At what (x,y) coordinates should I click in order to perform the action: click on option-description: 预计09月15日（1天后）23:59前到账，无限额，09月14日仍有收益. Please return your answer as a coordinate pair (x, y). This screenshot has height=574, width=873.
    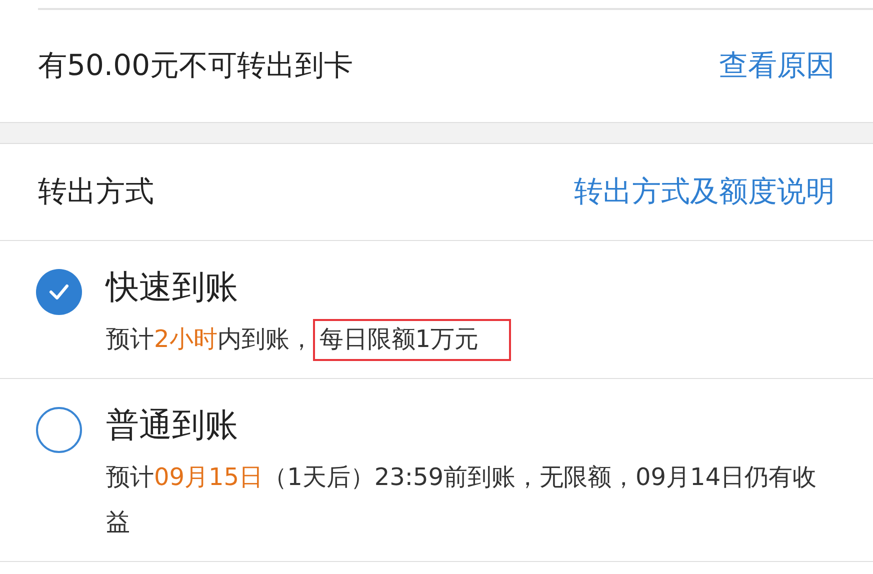
    Looking at the image, I should click on (462, 500).